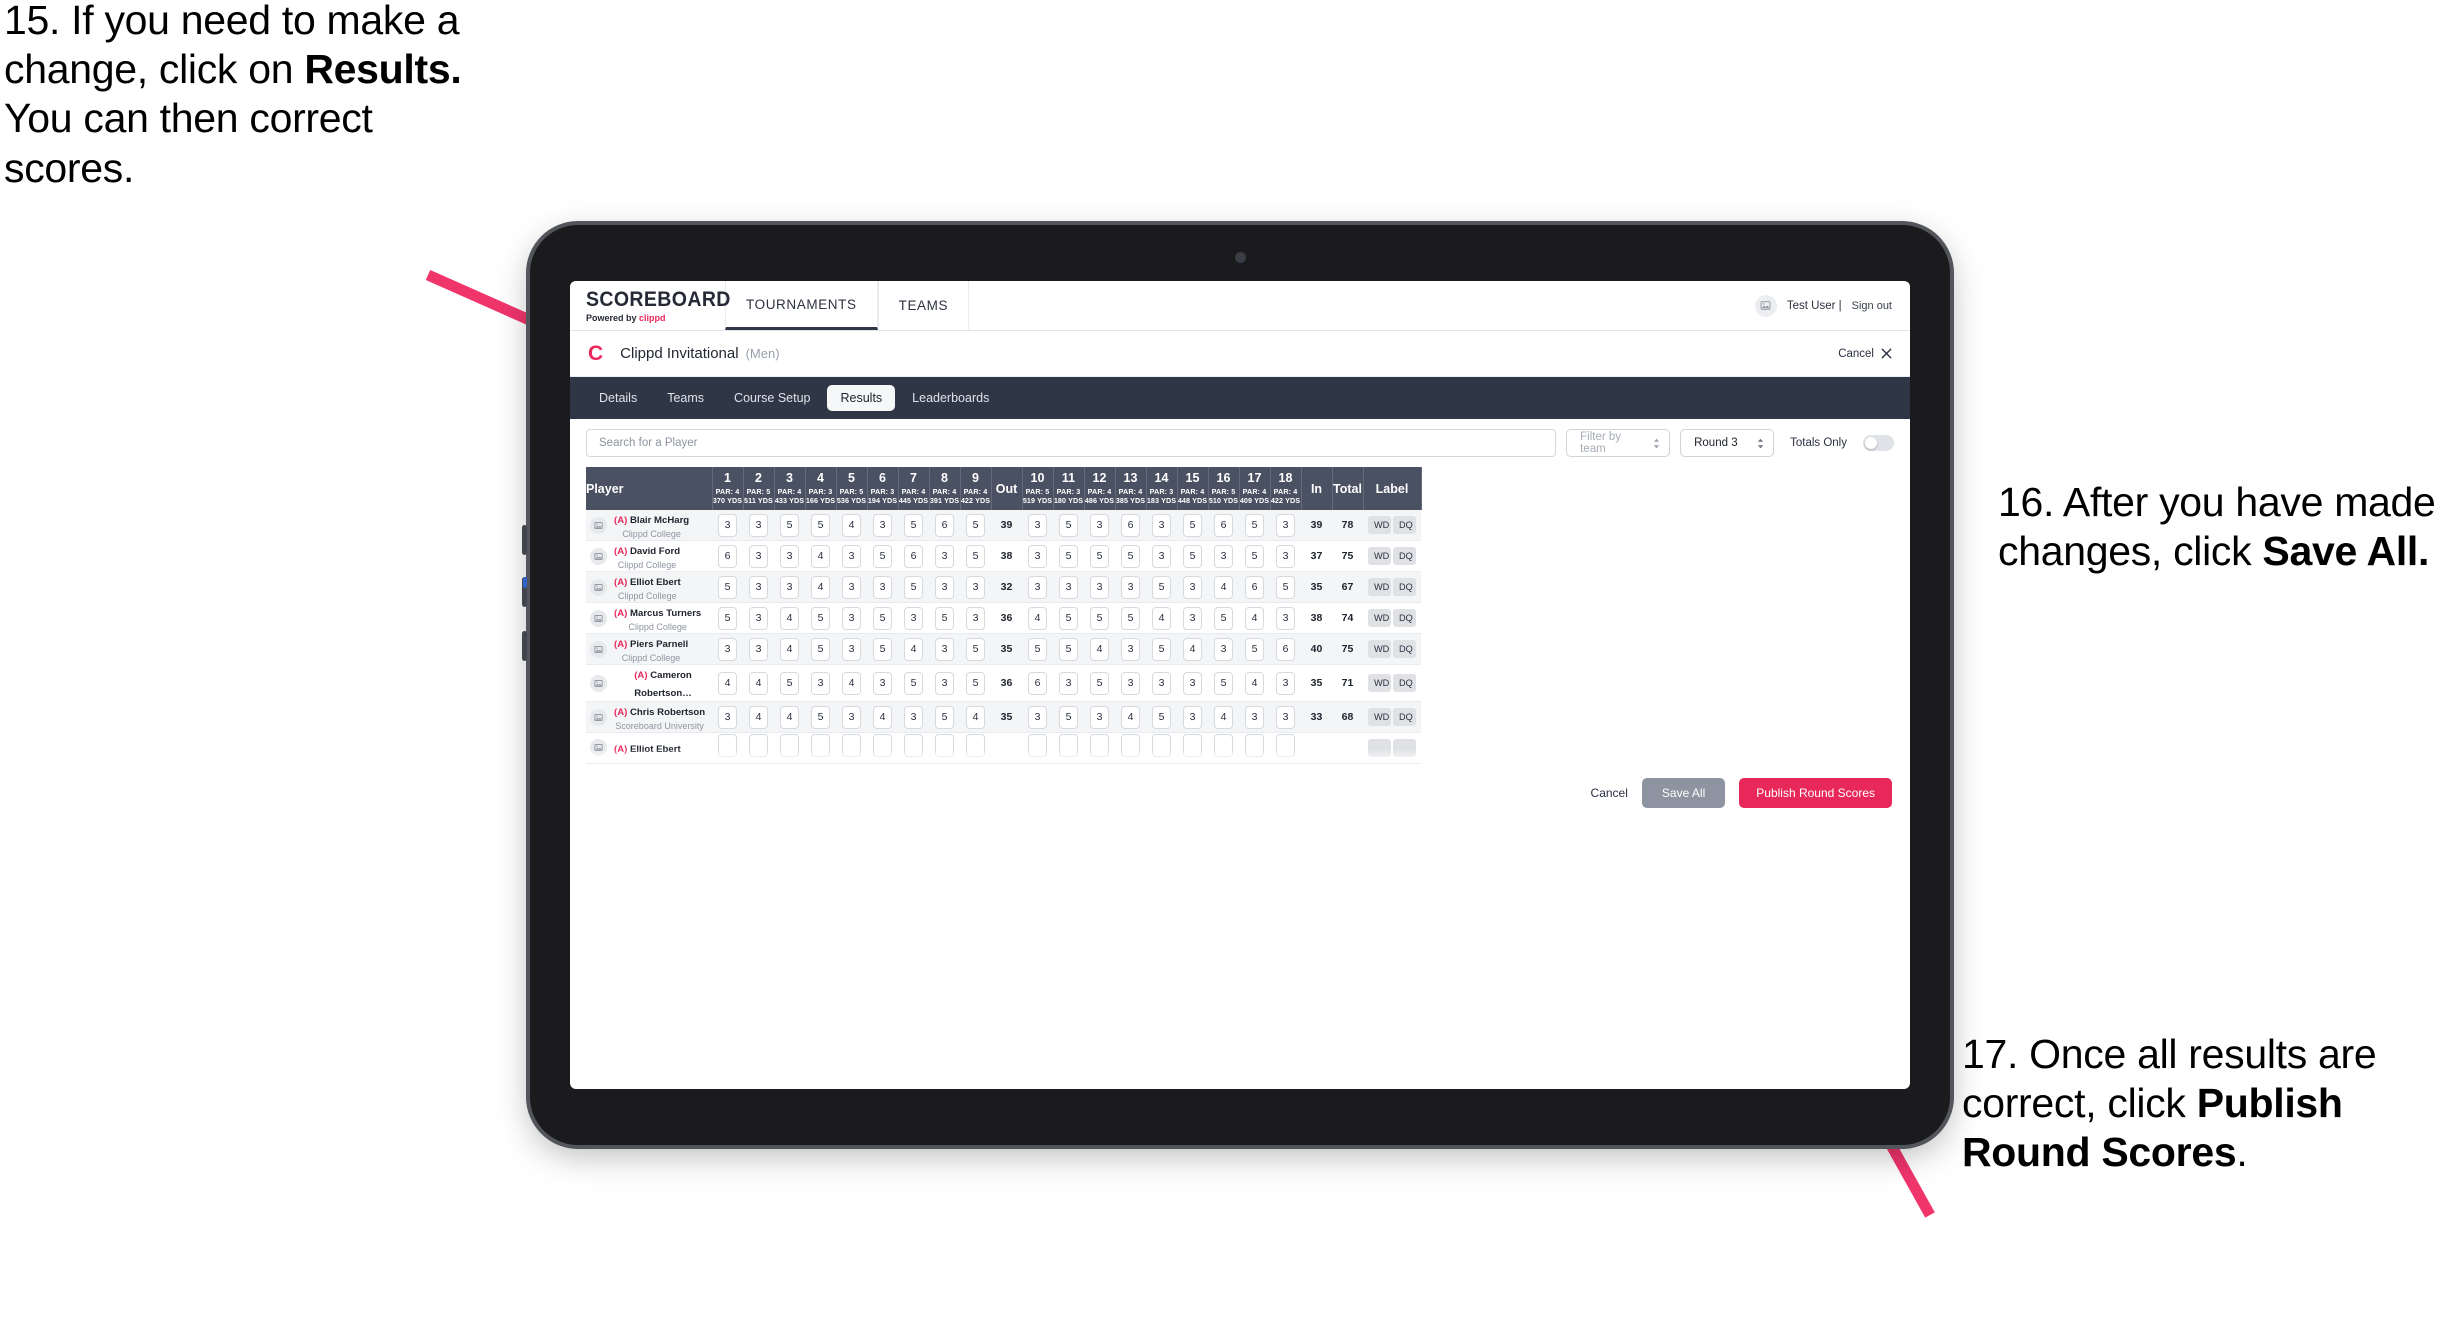 The width and height of the screenshot is (2464, 1326). I want to click on score-cell-hole-18: 3, so click(1285, 526).